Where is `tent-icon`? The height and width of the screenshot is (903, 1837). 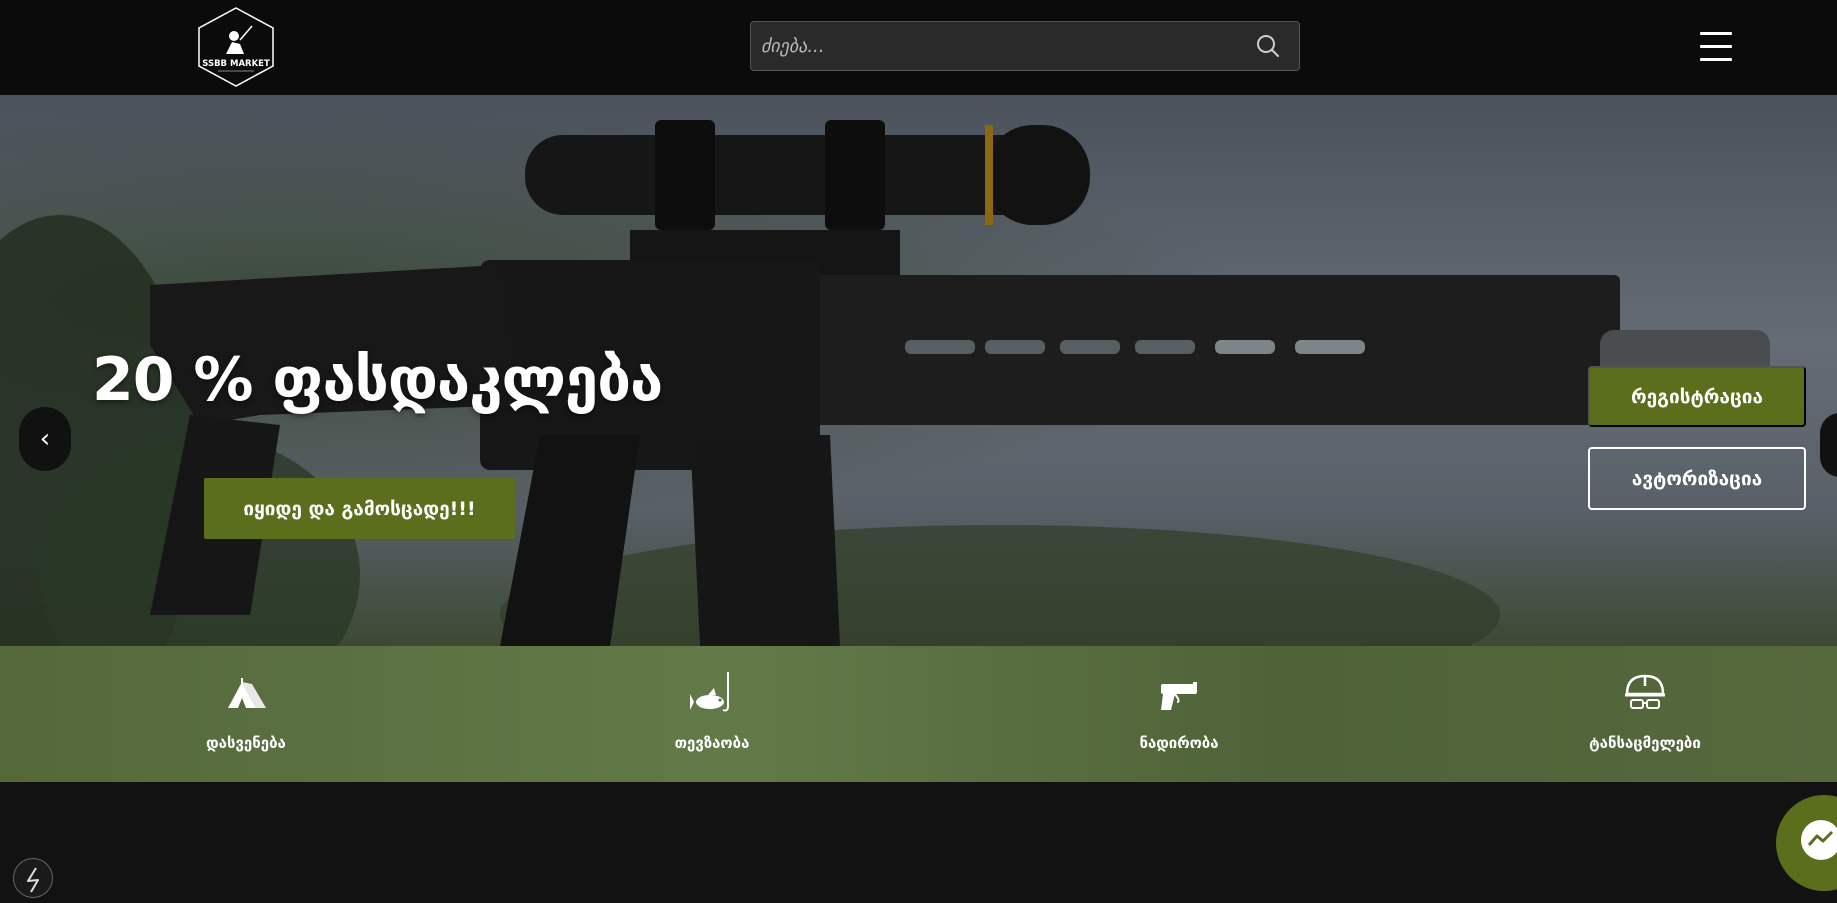
tent-icon is located at coordinates (247, 693).